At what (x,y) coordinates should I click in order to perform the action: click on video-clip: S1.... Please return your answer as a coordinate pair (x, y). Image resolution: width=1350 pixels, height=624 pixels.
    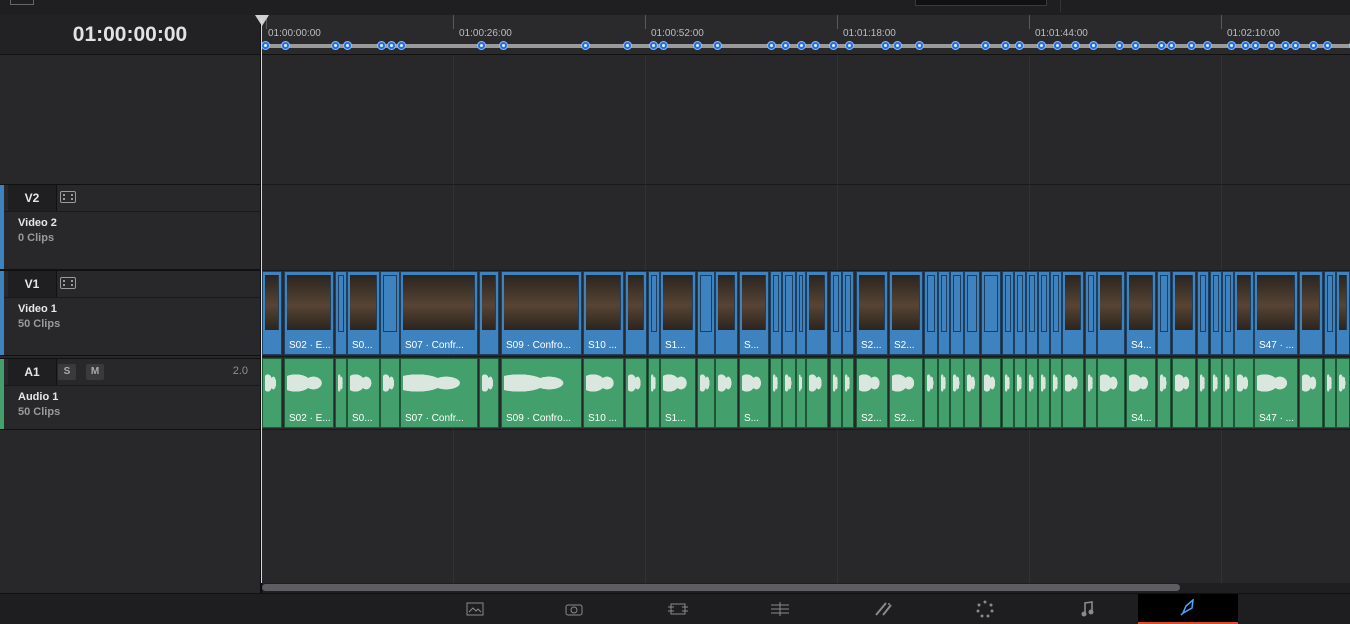
    Looking at the image, I should click on (678, 313).